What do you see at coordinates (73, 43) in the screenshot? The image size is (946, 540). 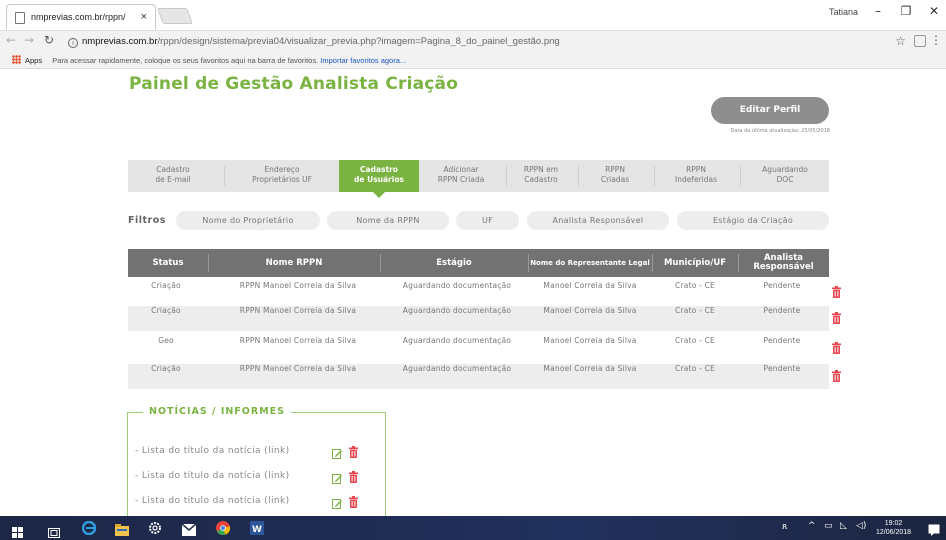 I see `info-icon: i` at bounding box center [73, 43].